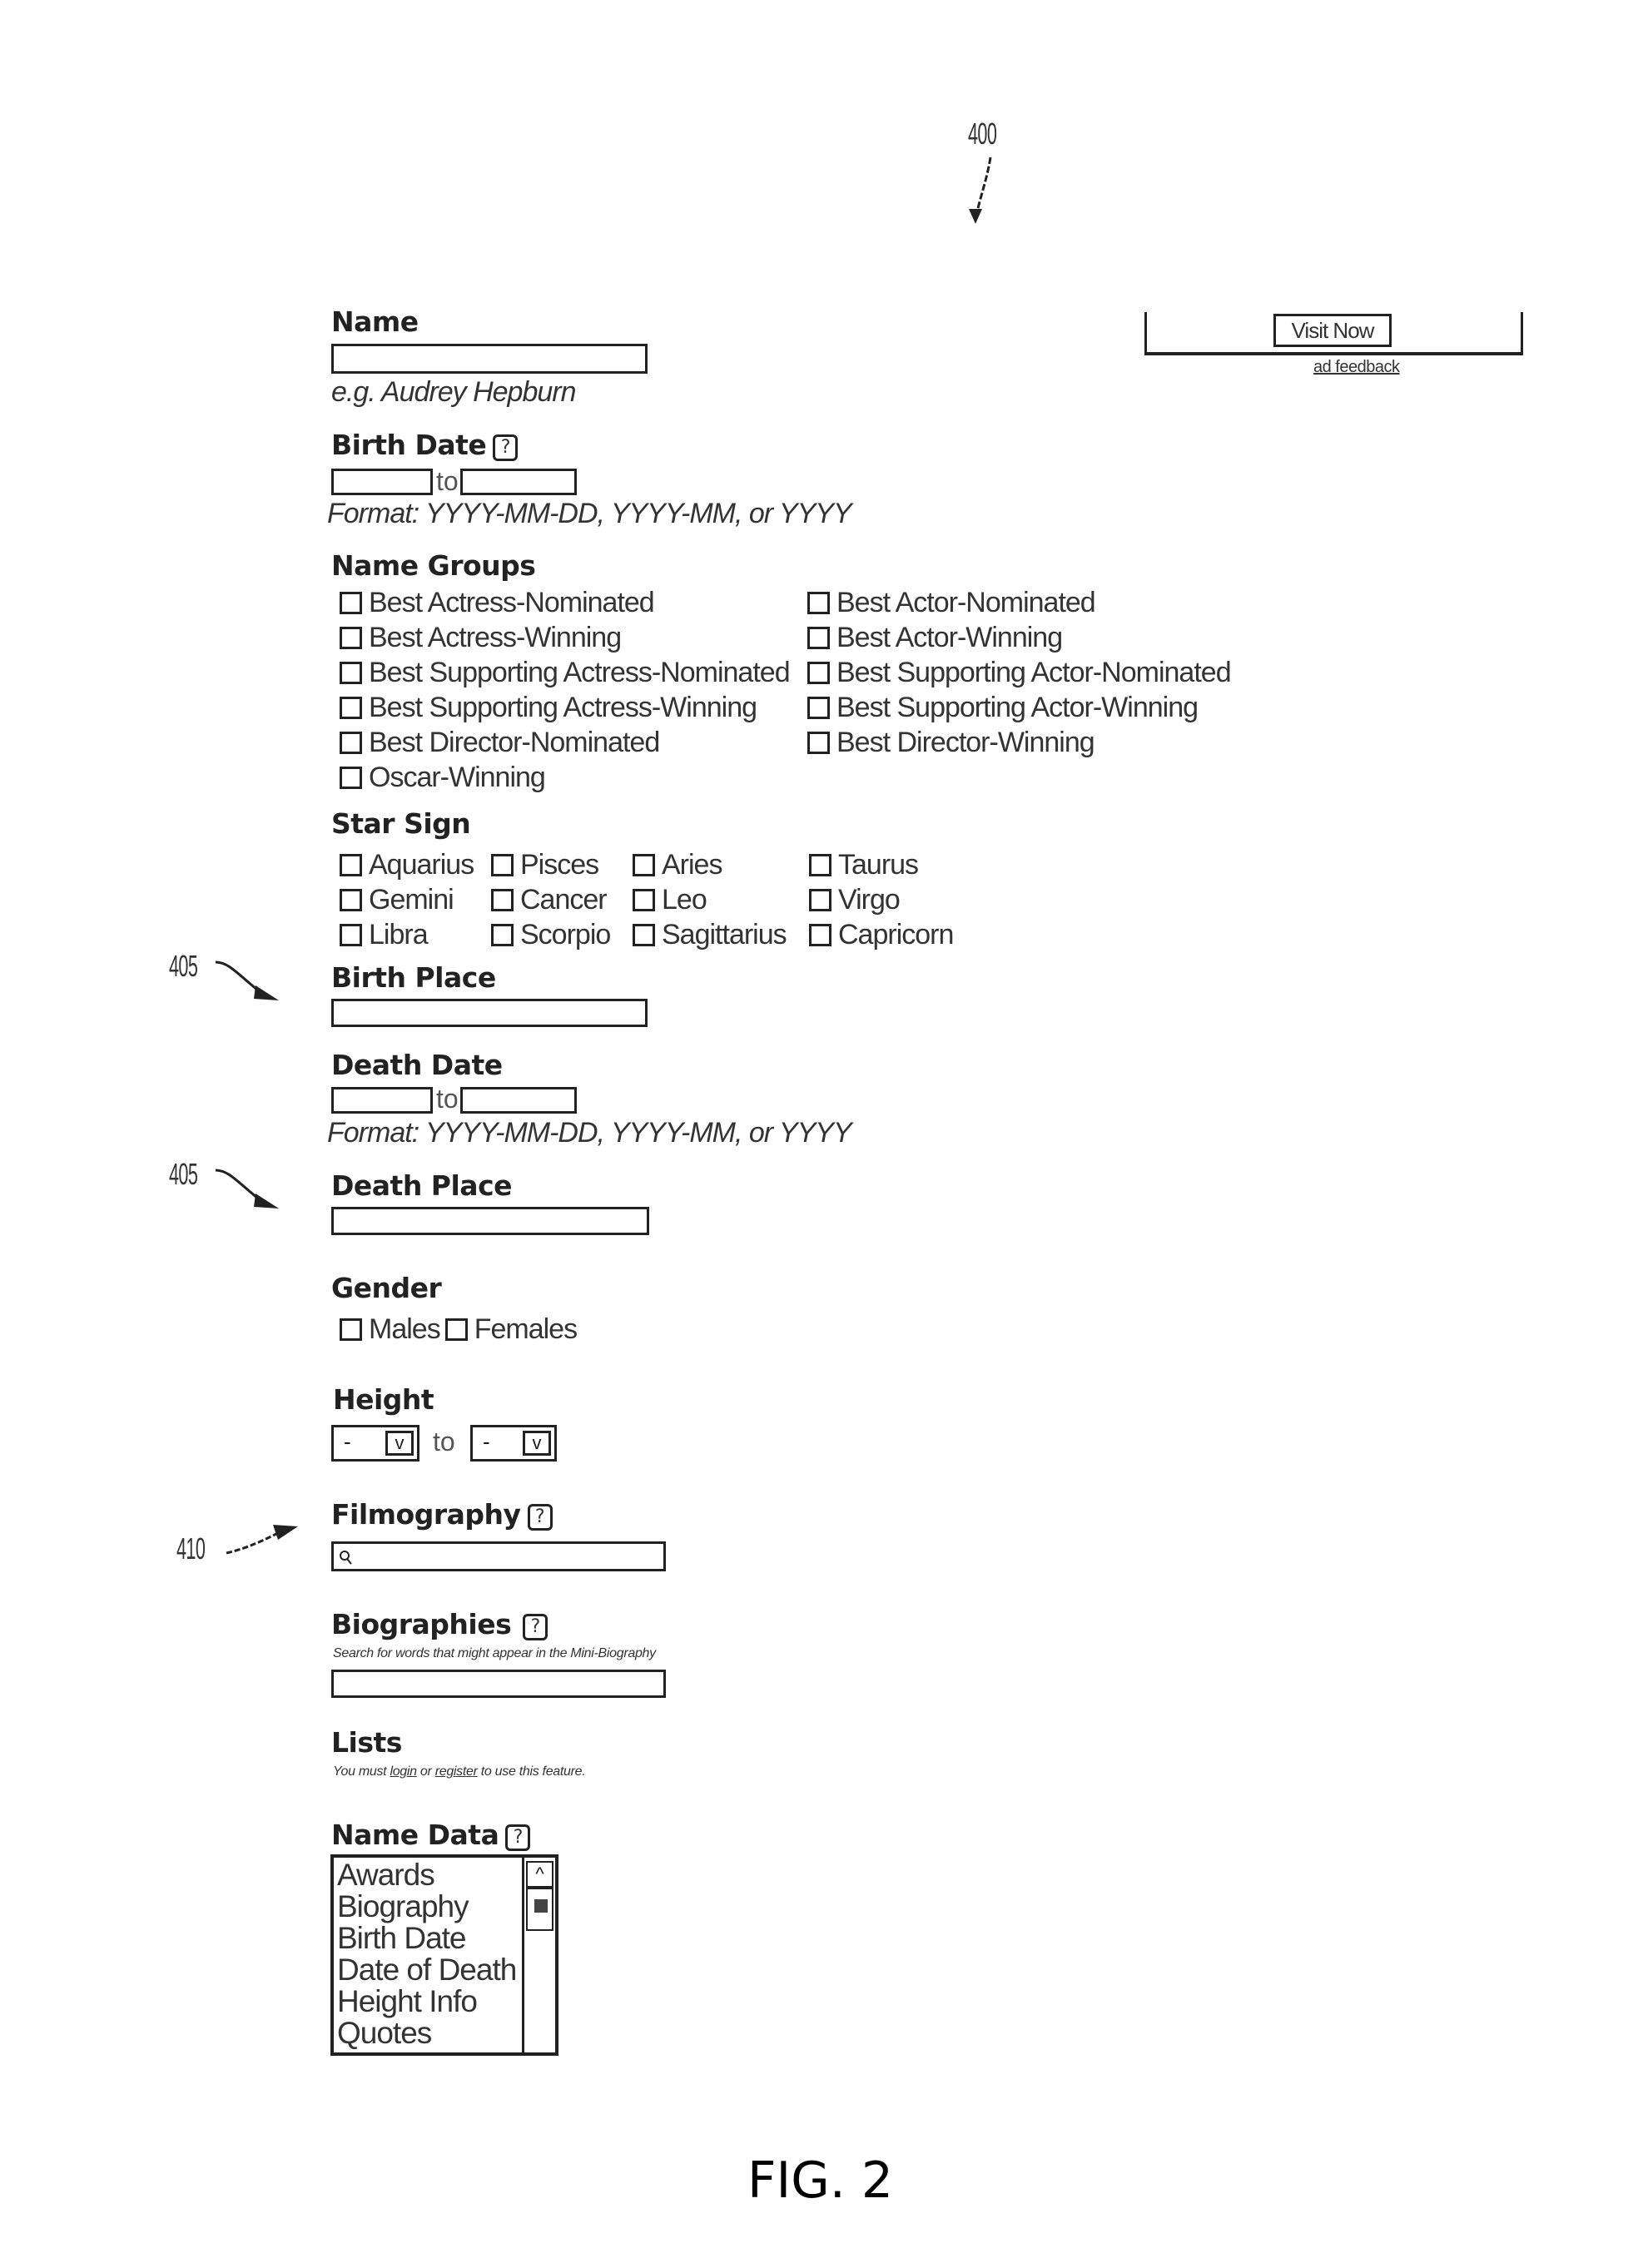 The height and width of the screenshot is (2268, 1638). What do you see at coordinates (422, 1185) in the screenshot?
I see `death-place-label: Death Place` at bounding box center [422, 1185].